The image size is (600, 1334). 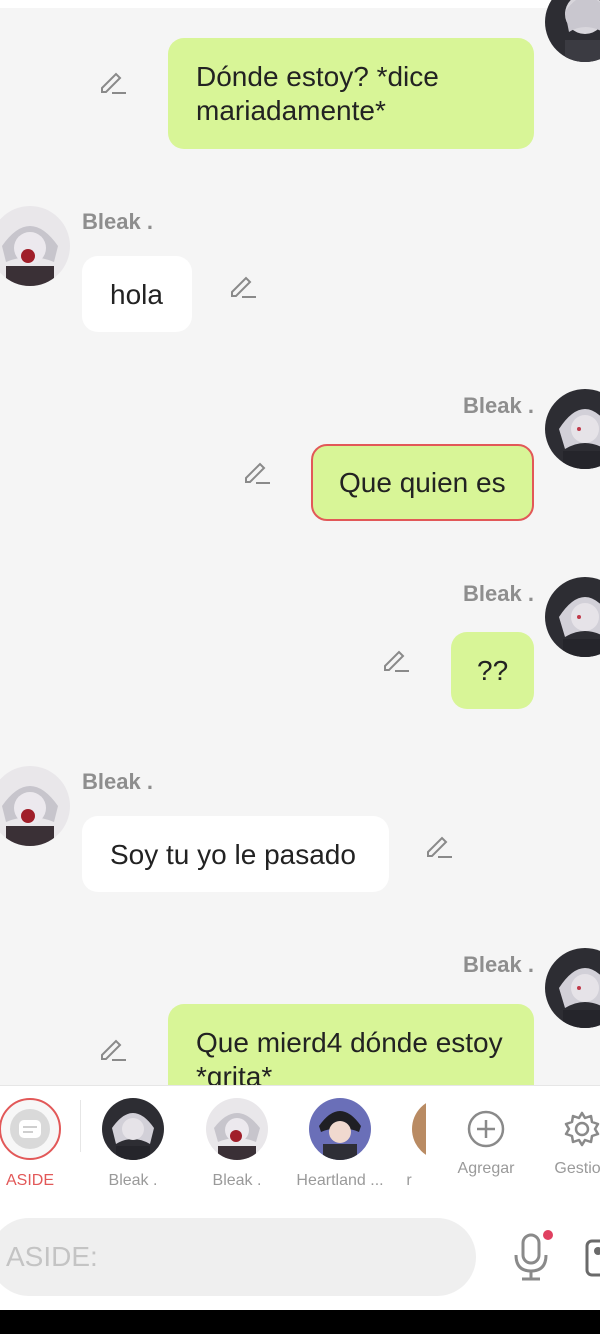 I want to click on bot-message-bubble: hola, so click(x=137, y=294).